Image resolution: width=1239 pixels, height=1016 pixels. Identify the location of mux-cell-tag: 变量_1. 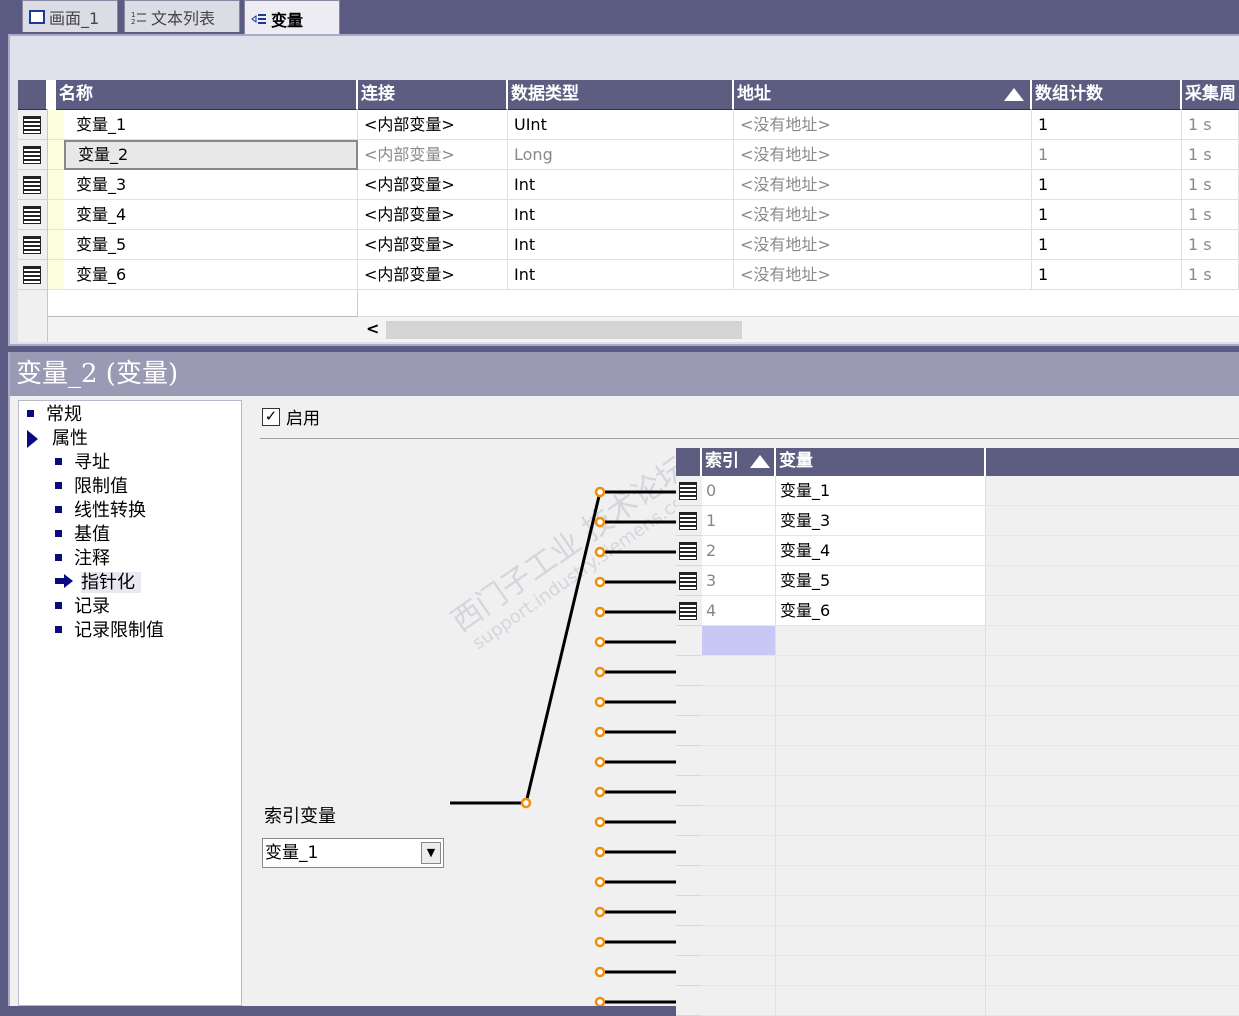
(881, 491).